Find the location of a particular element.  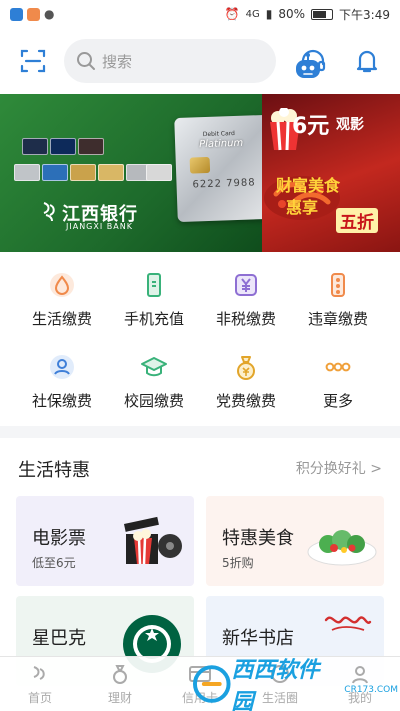

card-number: 6222 7988 is located at coordinates (224, 184).